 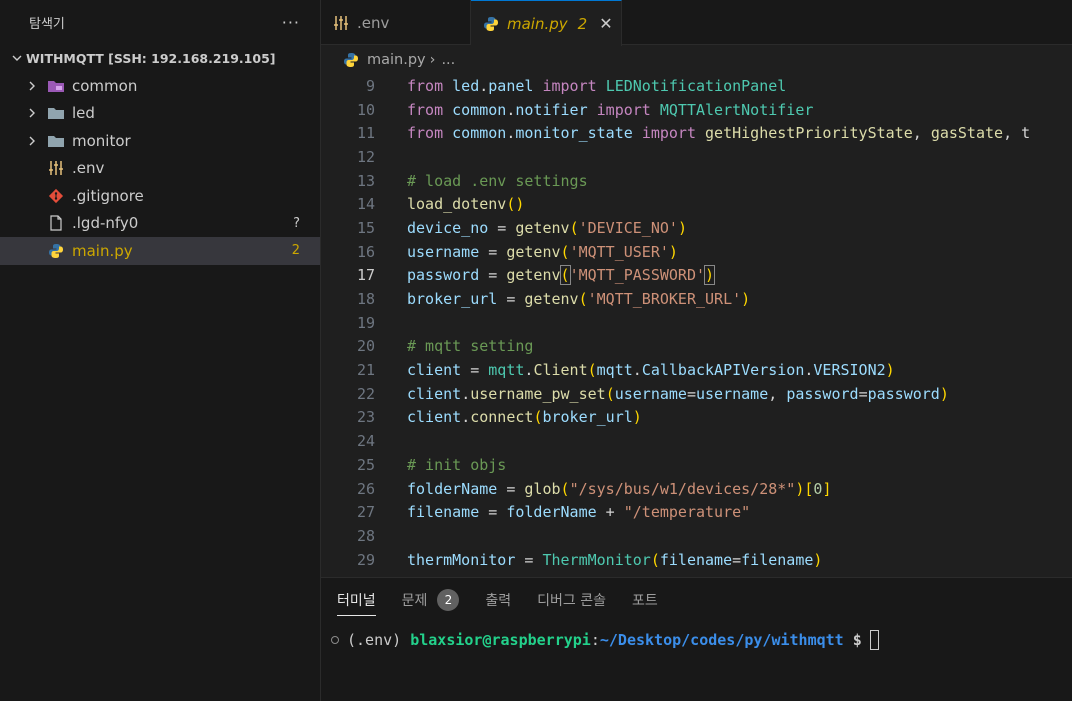 I want to click on code-line: 15 device_no = getenv('DEVICE_NO'), so click(x=696, y=228).